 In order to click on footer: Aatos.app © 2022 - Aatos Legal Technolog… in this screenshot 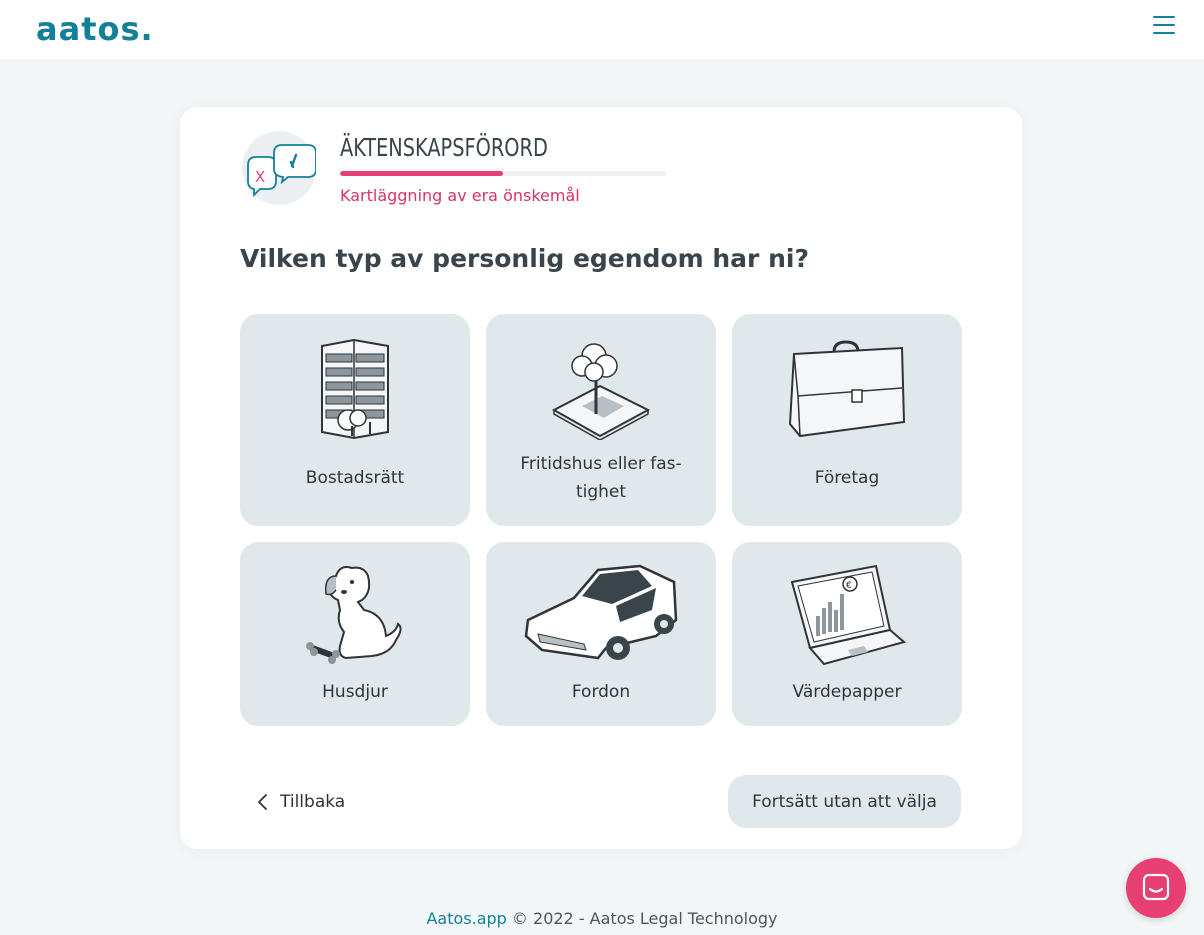, I will do `click(602, 918)`.